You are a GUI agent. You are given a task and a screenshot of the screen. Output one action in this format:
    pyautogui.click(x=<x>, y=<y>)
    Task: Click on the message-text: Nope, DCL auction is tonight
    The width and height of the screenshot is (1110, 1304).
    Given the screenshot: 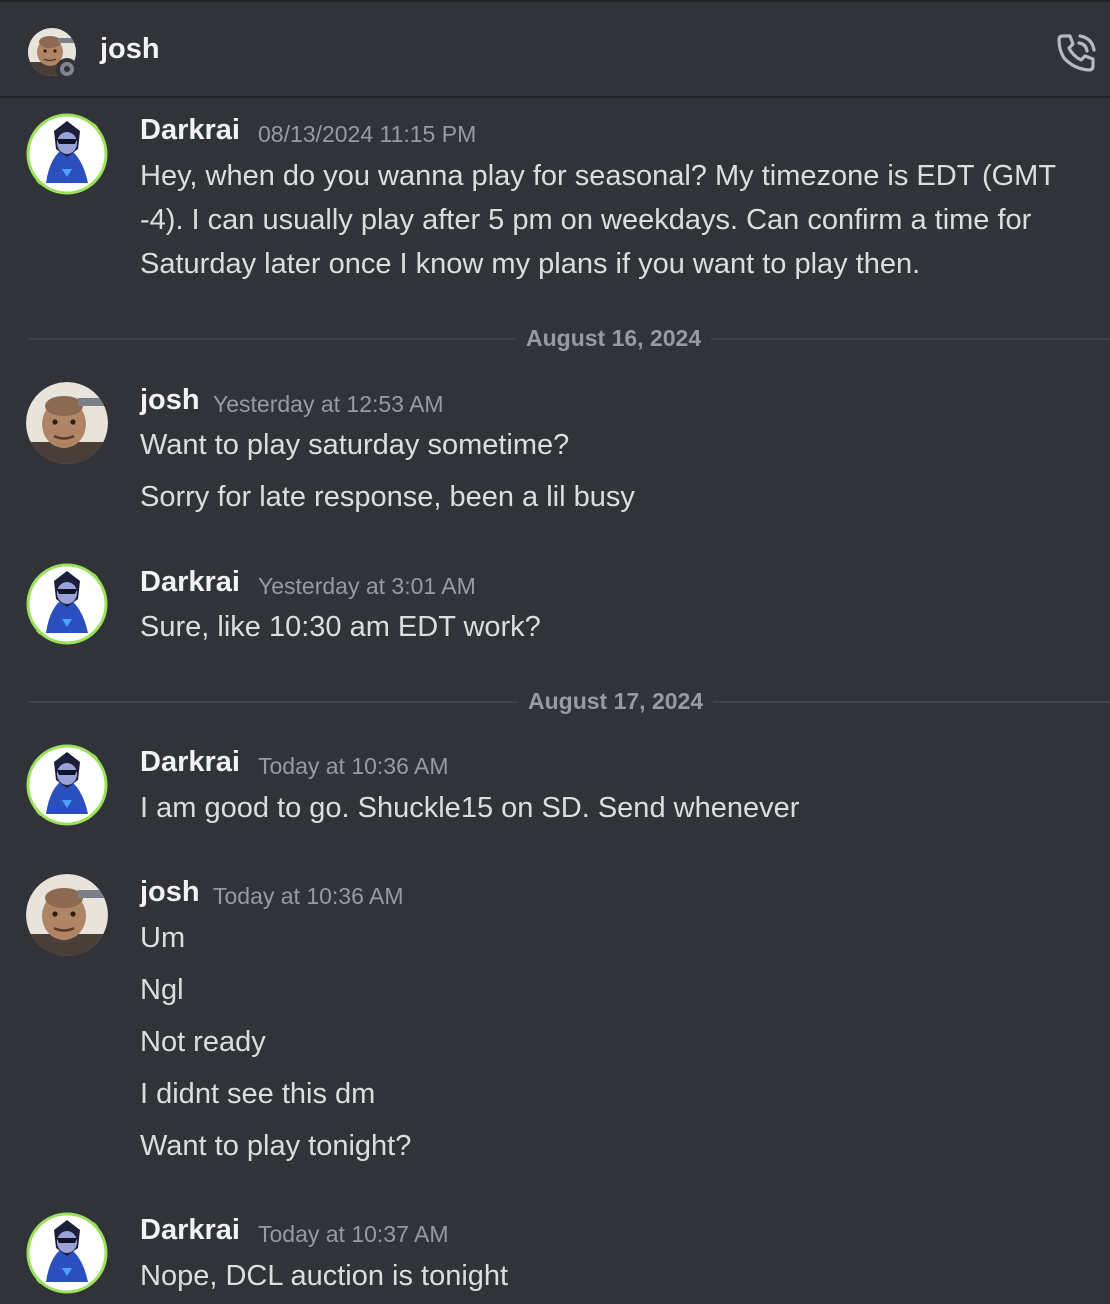 What is the action you would take?
    pyautogui.click(x=324, y=1276)
    